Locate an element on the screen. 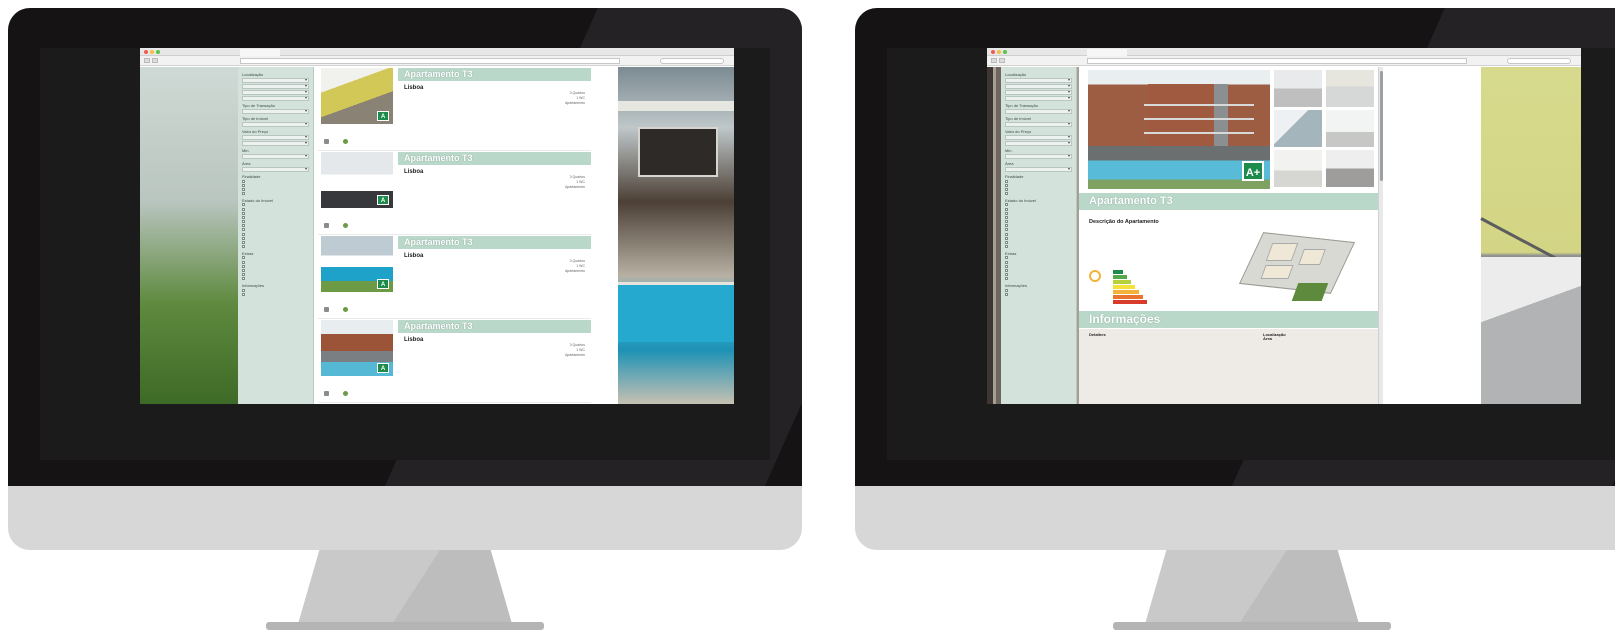  scrollbar-thumb is located at coordinates (1381, 126).